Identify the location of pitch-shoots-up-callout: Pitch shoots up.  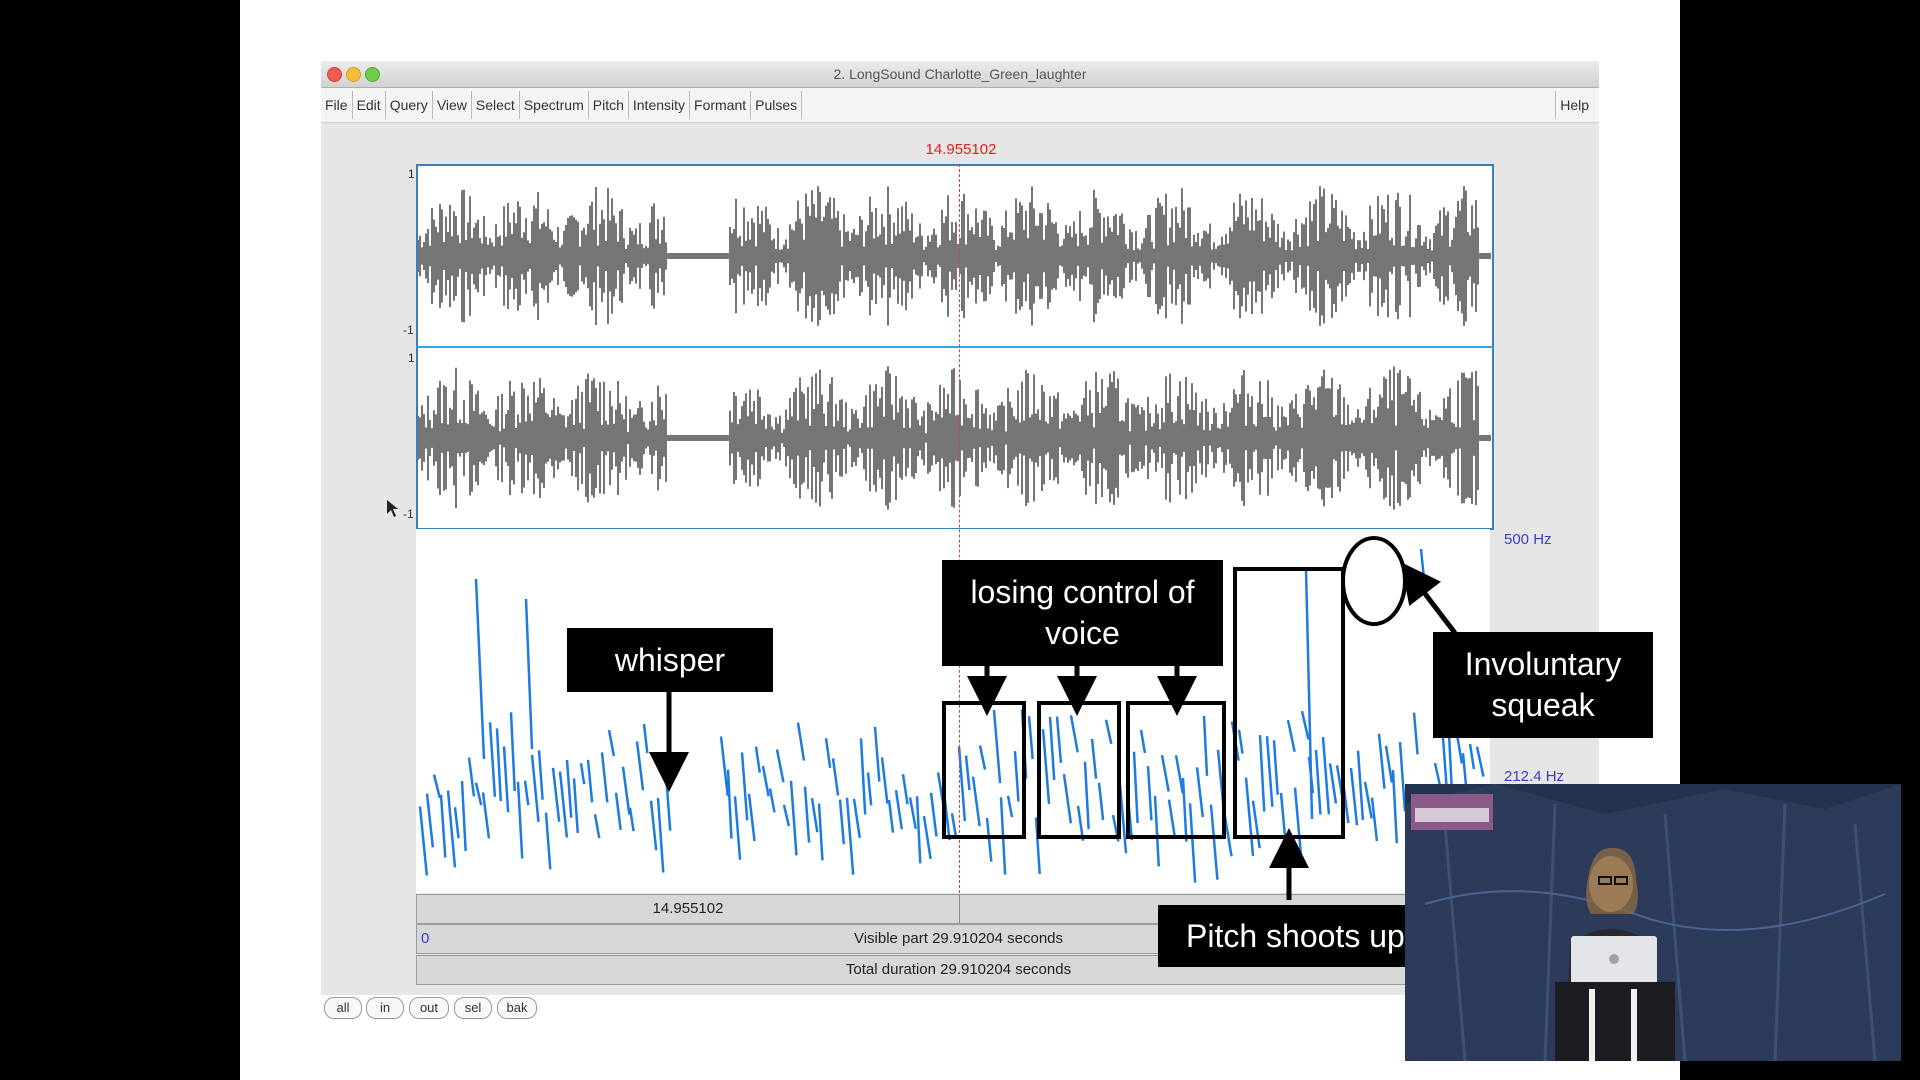
(1283, 936).